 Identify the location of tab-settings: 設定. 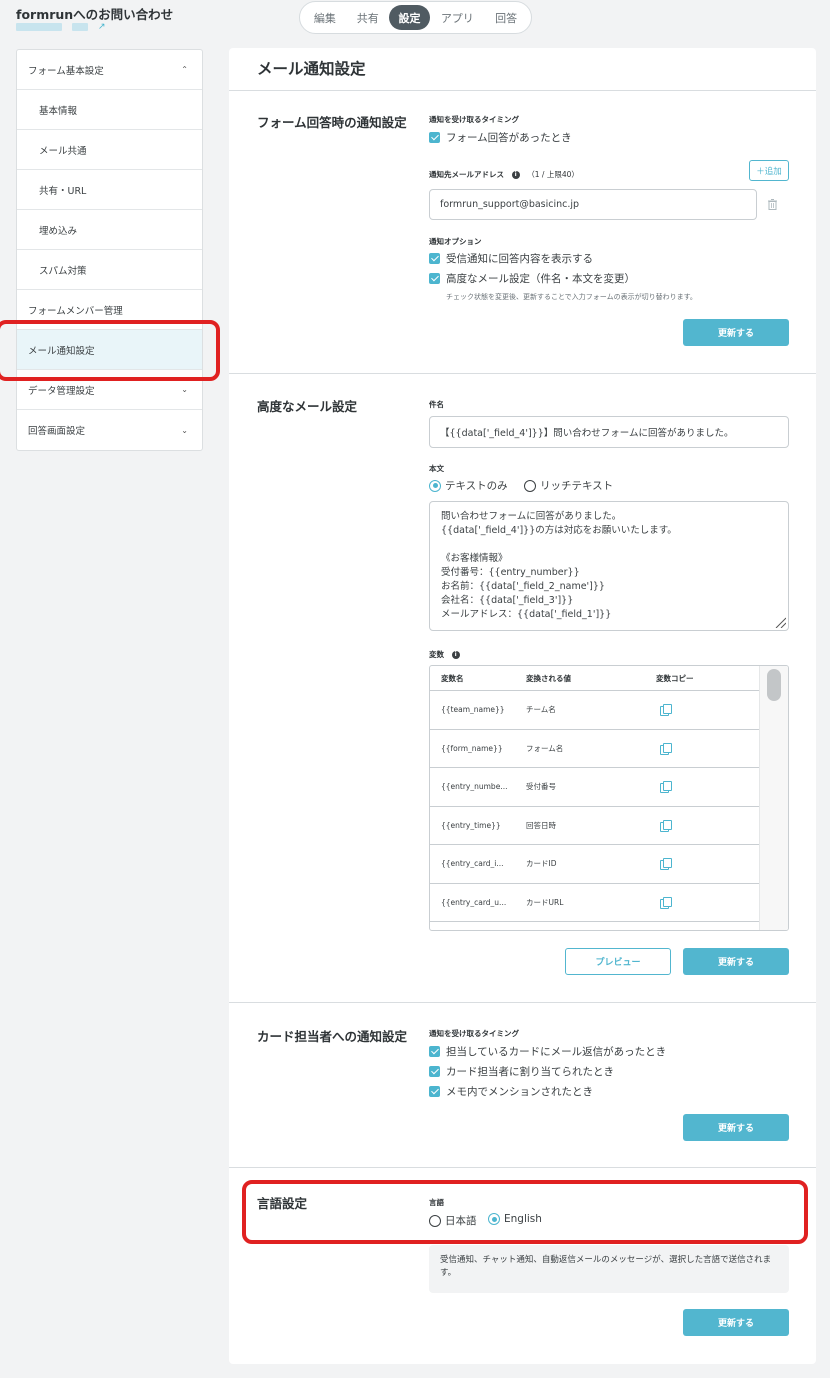
(409, 17).